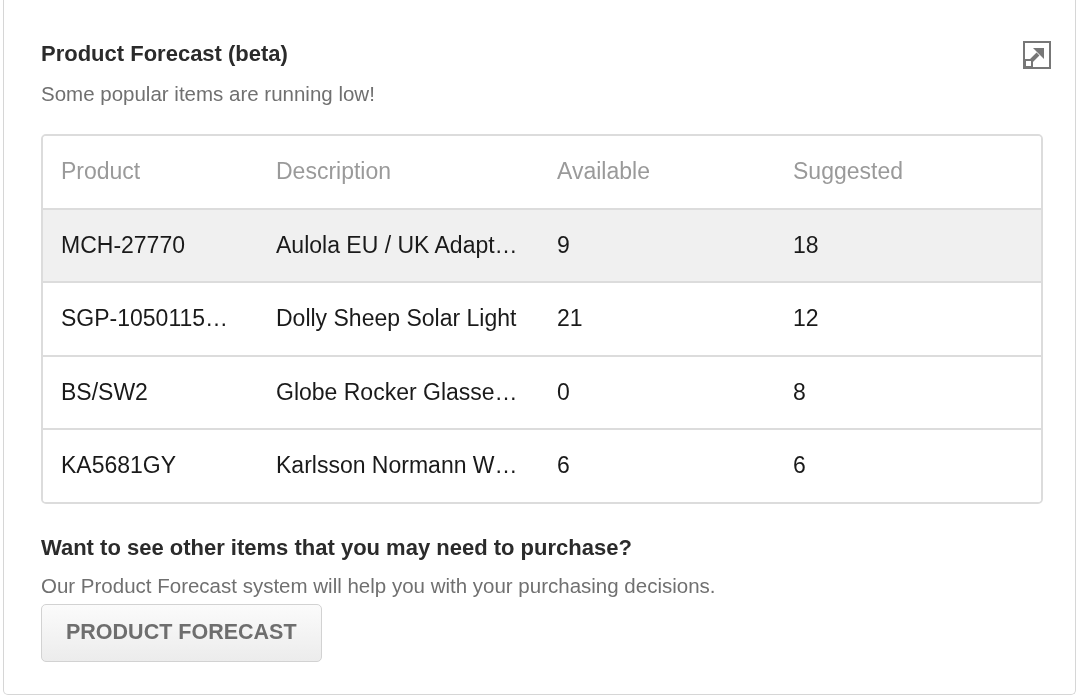 This screenshot has width=1080, height=697. I want to click on card-title: Product Forecast (beta), so click(165, 54).